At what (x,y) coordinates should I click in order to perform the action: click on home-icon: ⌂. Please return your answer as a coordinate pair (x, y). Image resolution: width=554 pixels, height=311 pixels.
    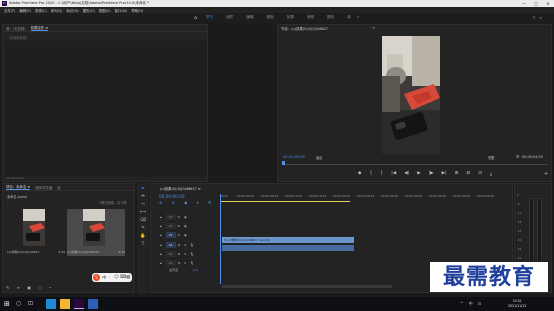
    Looking at the image, I should click on (195, 18).